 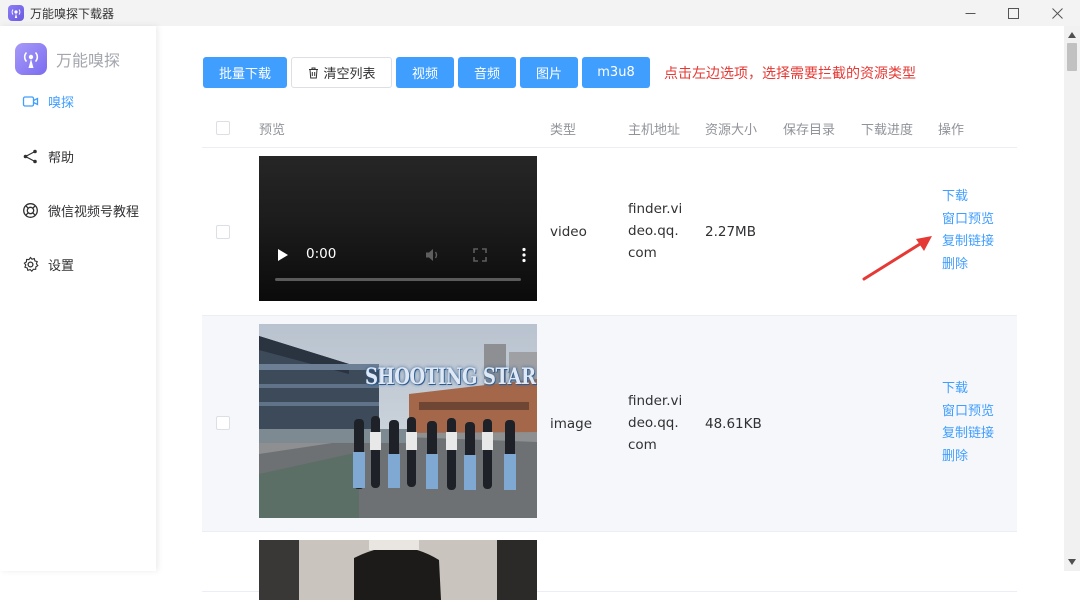 What do you see at coordinates (616, 72) in the screenshot?
I see `filter-m3u8-button: m3u8` at bounding box center [616, 72].